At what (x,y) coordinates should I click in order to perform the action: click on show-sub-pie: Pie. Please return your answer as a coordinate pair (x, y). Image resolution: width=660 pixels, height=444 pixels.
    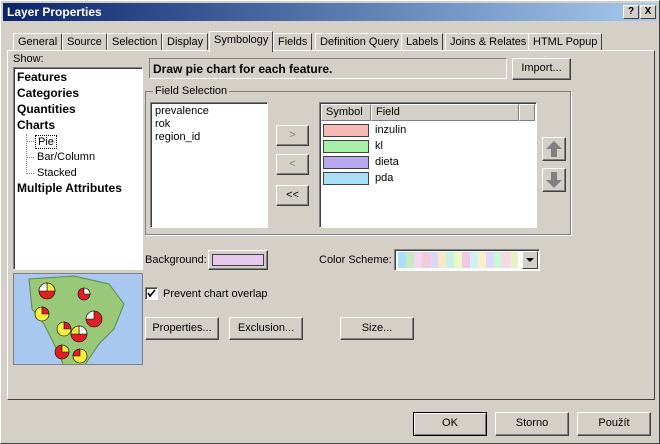
    Looking at the image, I should click on (46, 142).